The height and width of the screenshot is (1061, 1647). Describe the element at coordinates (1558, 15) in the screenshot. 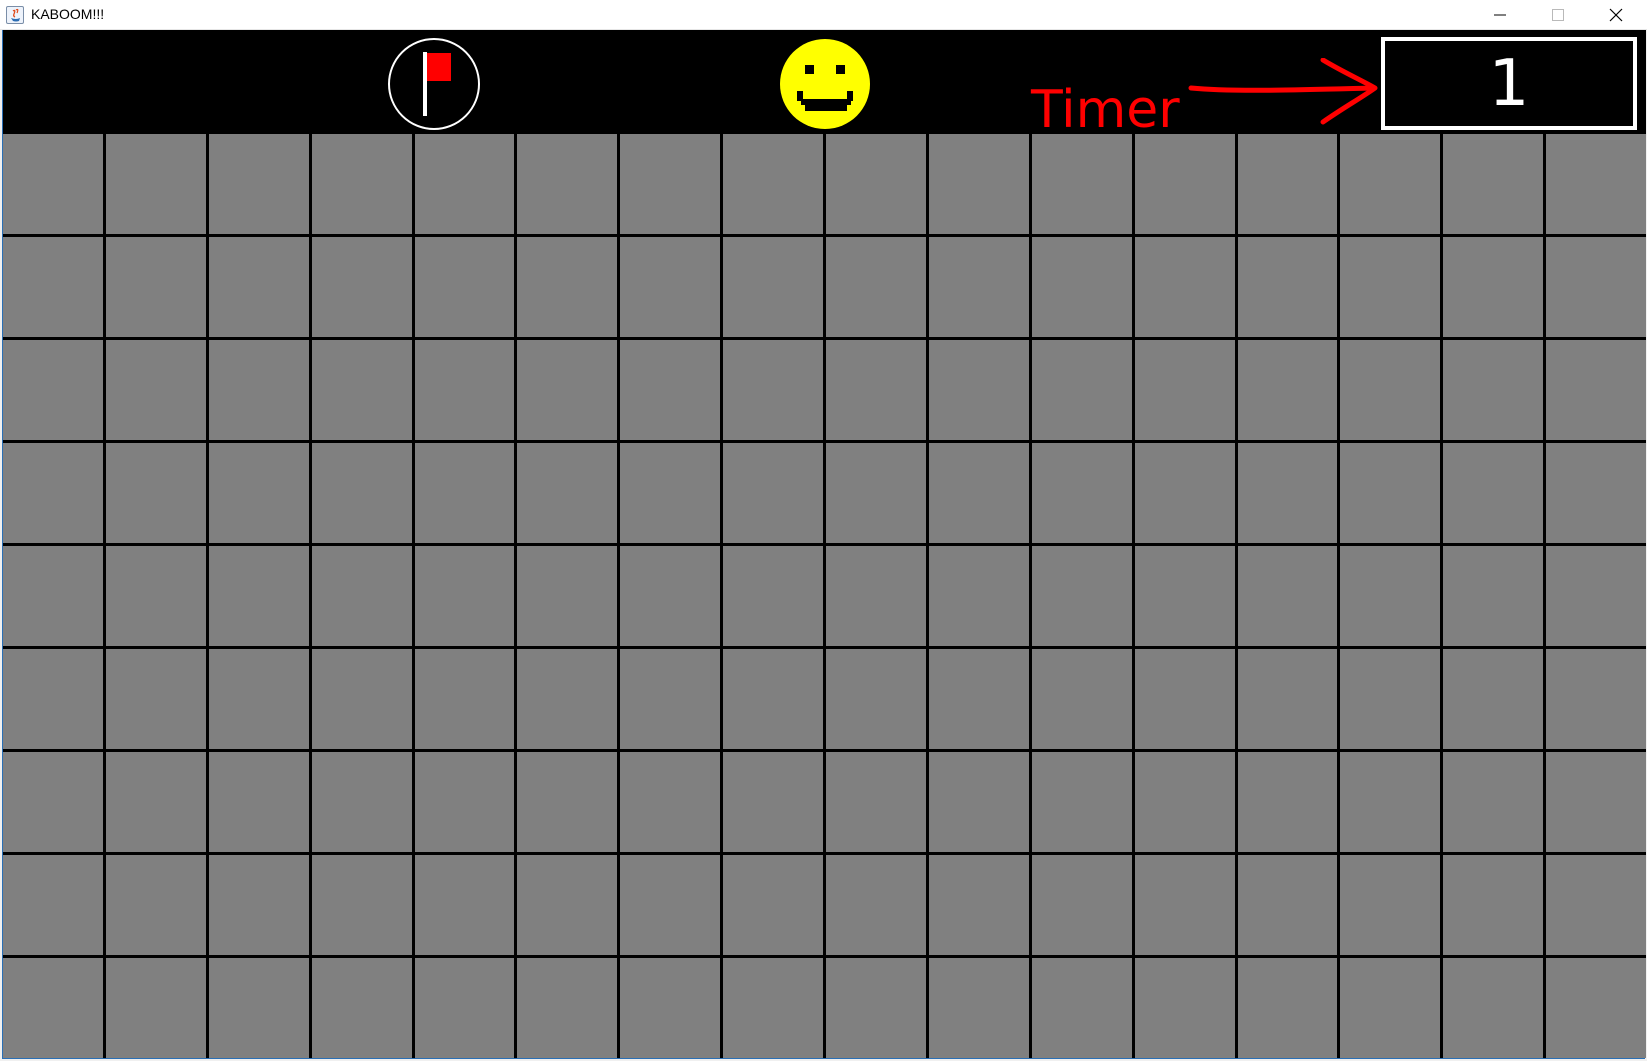

I see `maximize-button` at that location.